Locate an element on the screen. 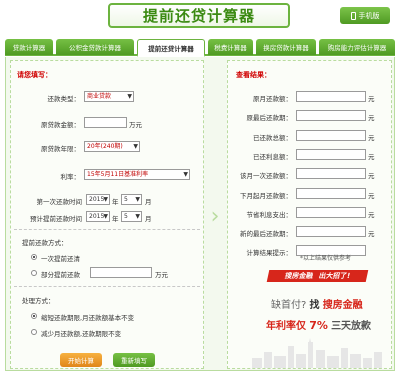 Image resolution: width=400 pixels, height=371 pixels. reset-button: 重新填写 is located at coordinates (134, 360).